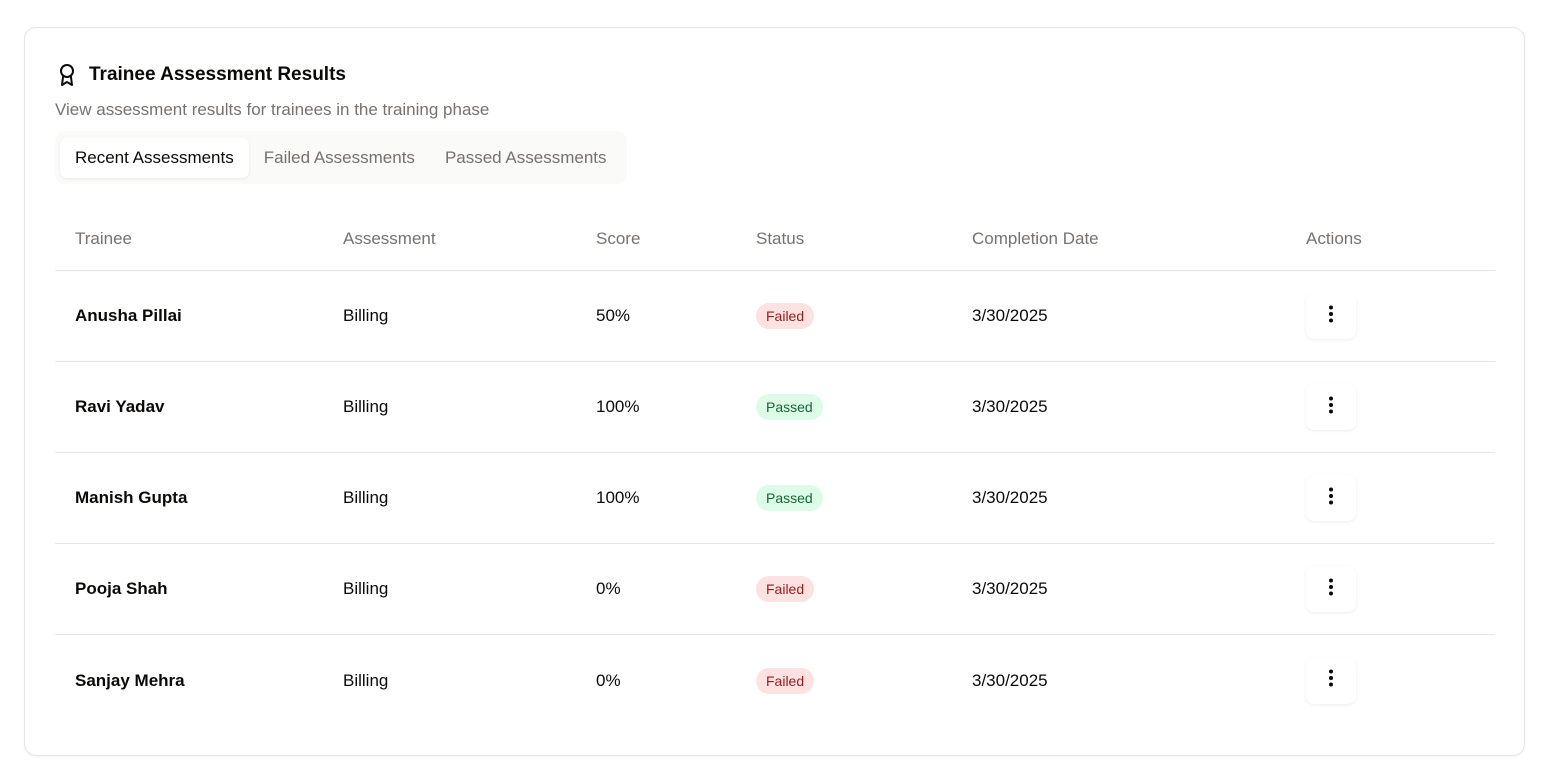 The image size is (1541, 775). Describe the element at coordinates (618, 238) in the screenshot. I see `column-header-score: Score` at that location.